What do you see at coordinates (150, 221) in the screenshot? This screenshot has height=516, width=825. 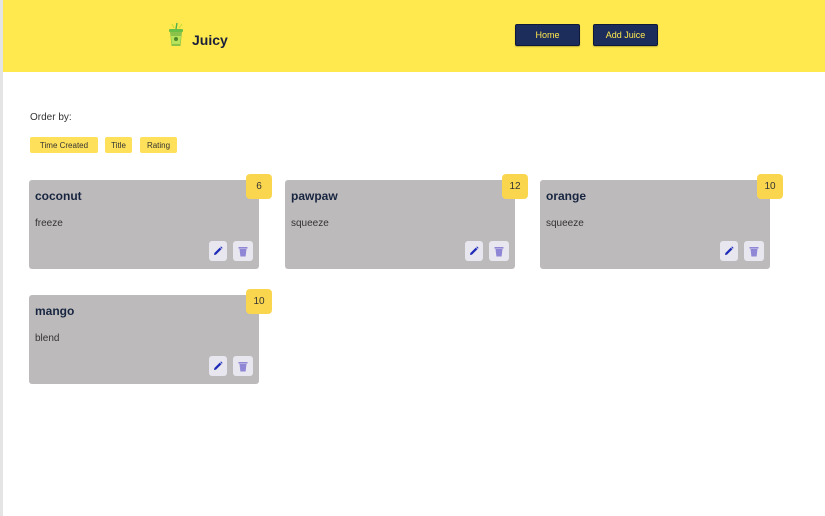 I see `juice-card: coconut freeze 6` at bounding box center [150, 221].